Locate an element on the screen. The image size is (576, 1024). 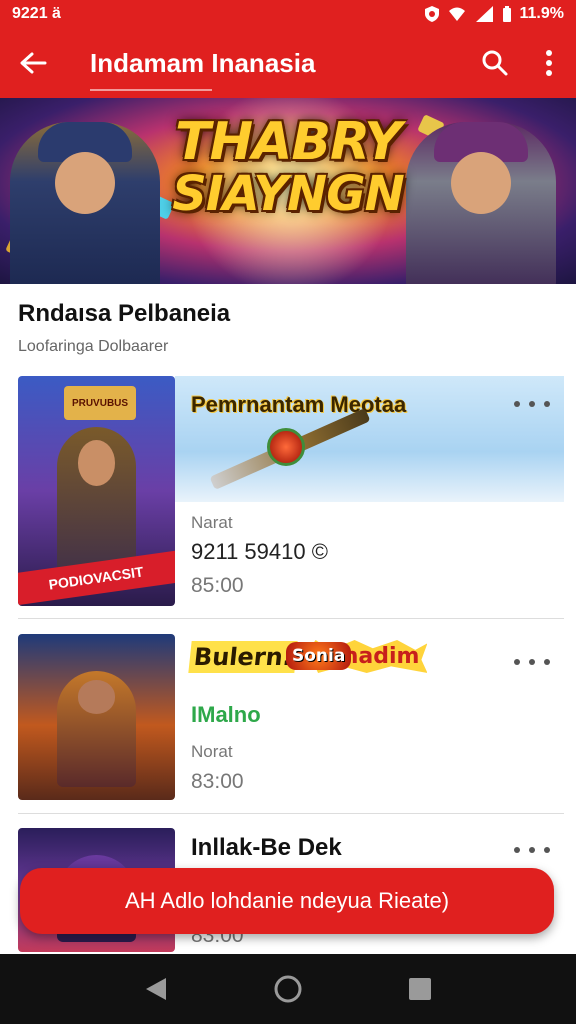
card-label: Narat is located at coordinates (212, 522).